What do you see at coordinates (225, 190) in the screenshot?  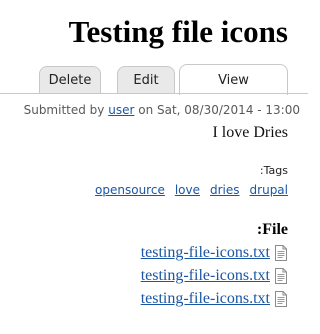 I see `tag-link-dries: dries` at bounding box center [225, 190].